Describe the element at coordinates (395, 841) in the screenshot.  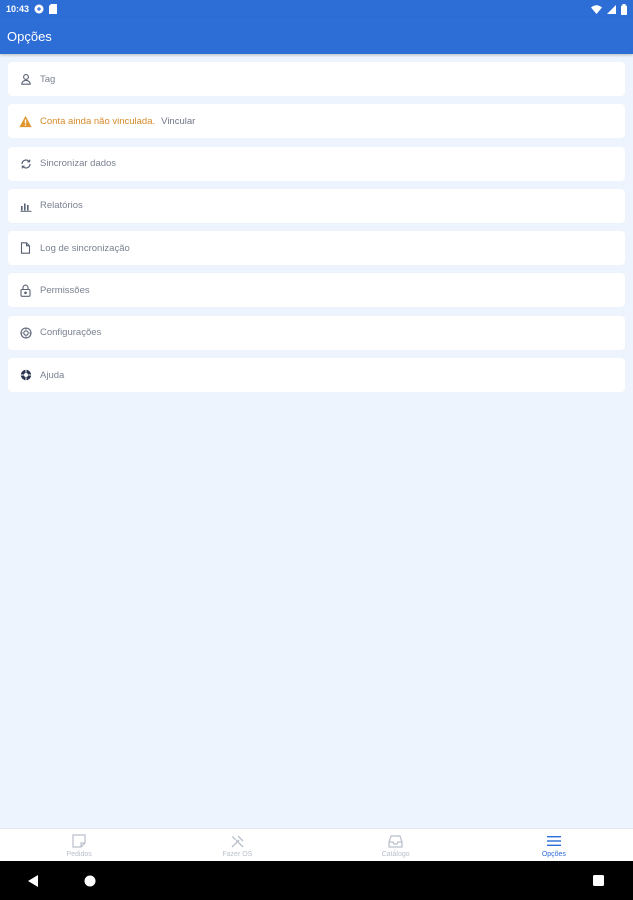
I see `inbox-icon` at that location.